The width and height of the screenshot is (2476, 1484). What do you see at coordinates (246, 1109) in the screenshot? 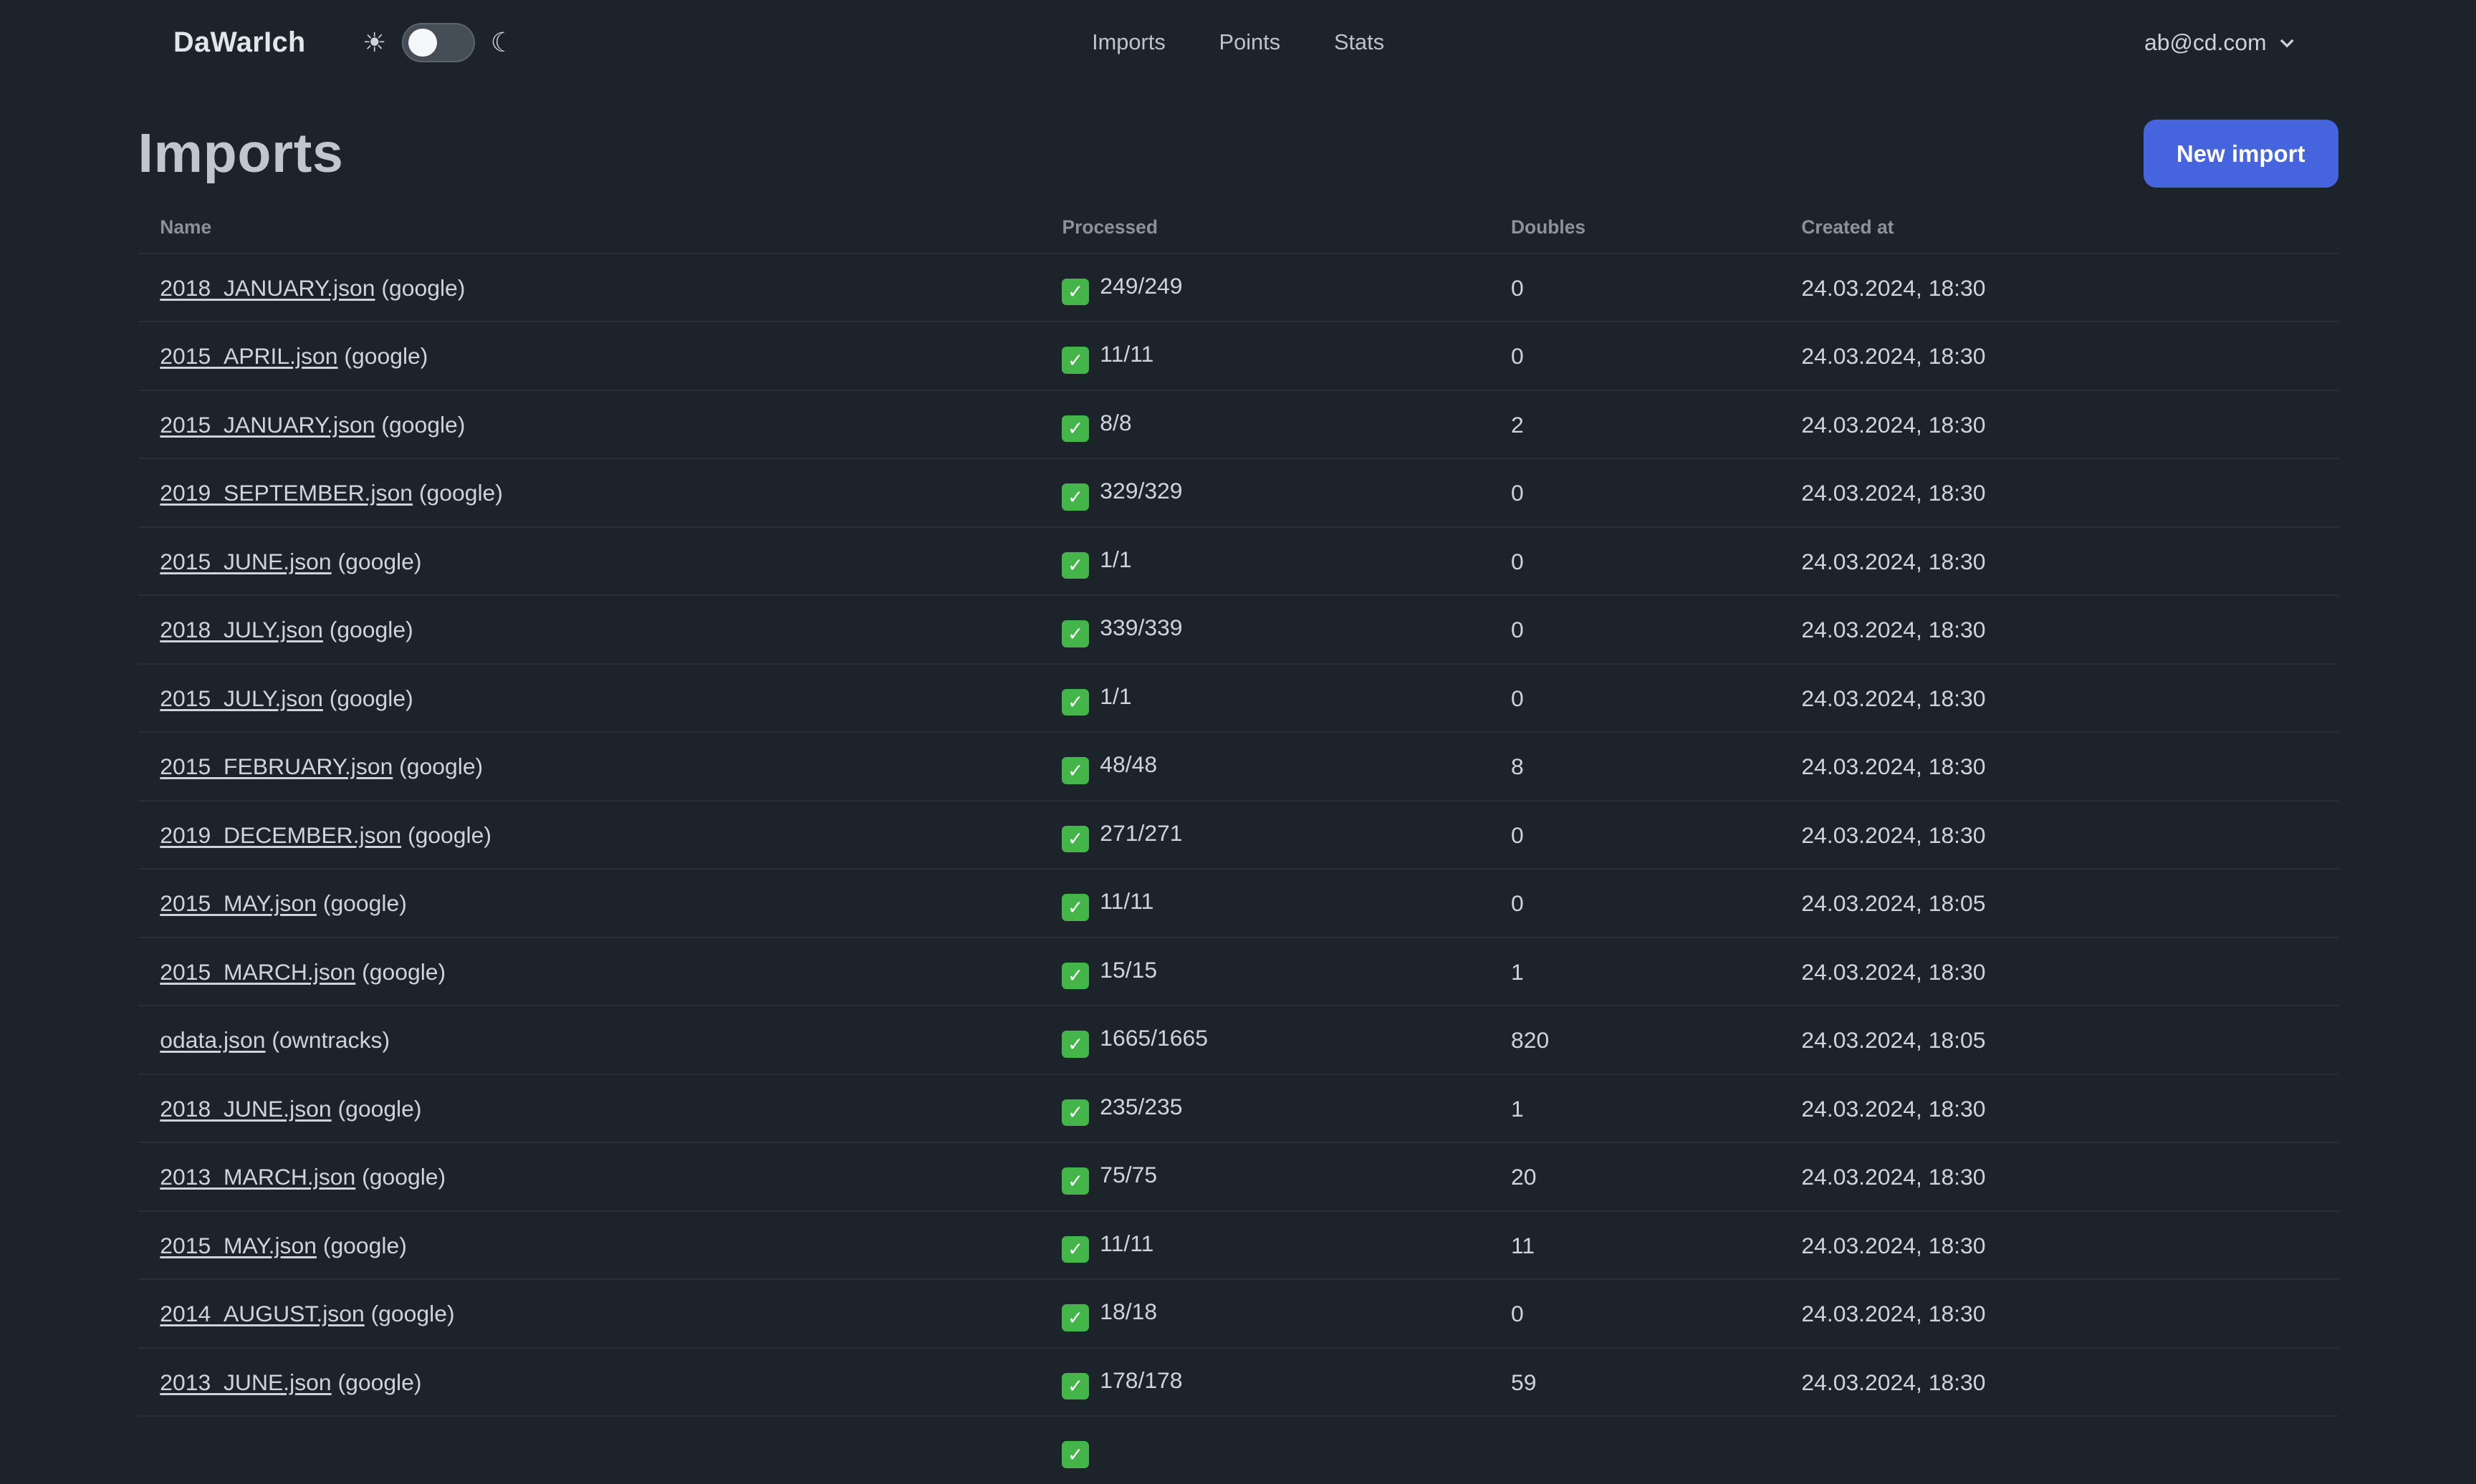
I see `import-file-link: 2018_JUNE.json` at bounding box center [246, 1109].